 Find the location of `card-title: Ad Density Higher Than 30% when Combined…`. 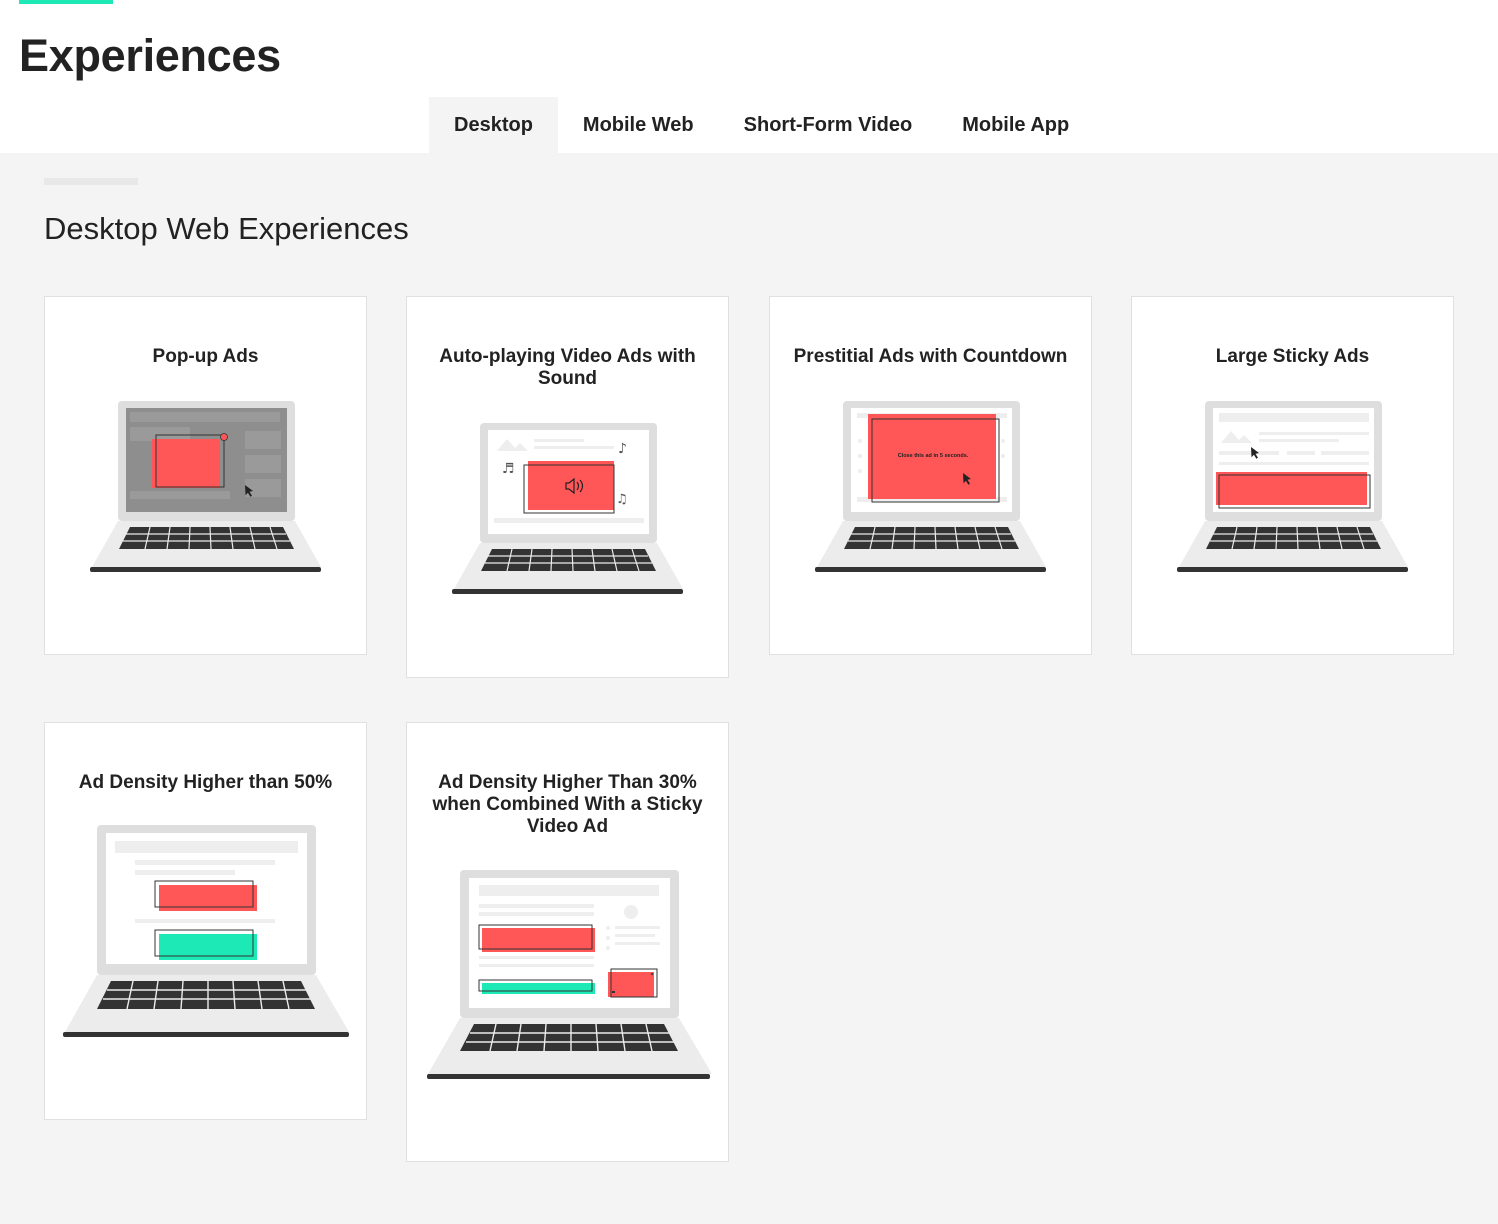

card-title: Ad Density Higher Than 30% when Combined… is located at coordinates (567, 804).